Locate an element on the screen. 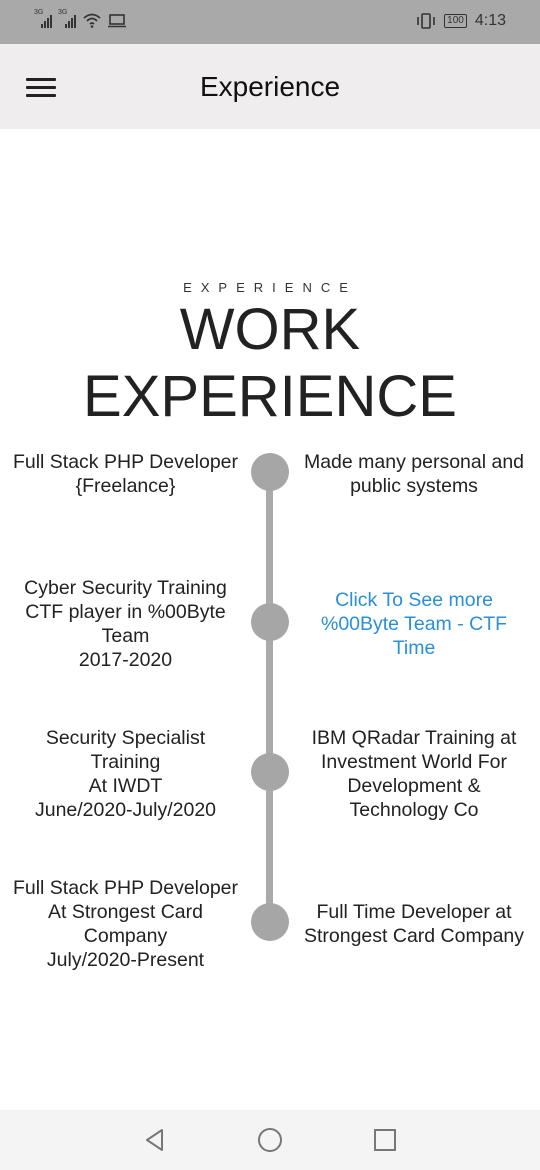  home-icon is located at coordinates (270, 1140).